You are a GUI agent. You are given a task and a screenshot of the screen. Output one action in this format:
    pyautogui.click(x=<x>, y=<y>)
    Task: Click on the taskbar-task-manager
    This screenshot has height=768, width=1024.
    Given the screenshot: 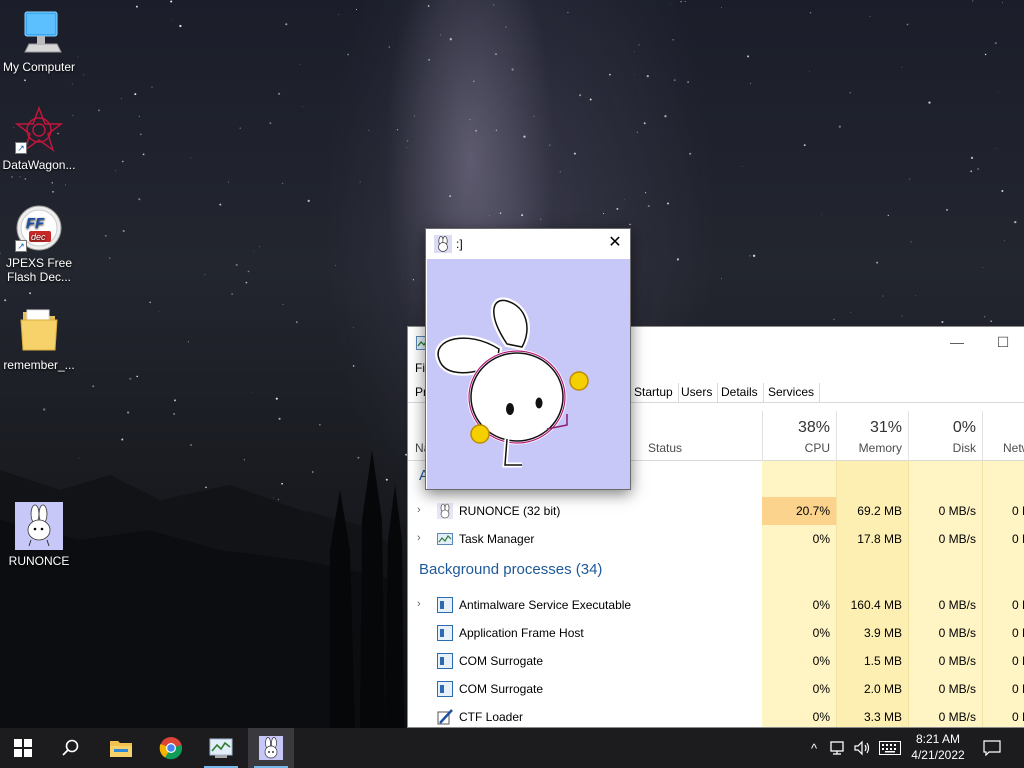 What is the action you would take?
    pyautogui.click(x=221, y=748)
    